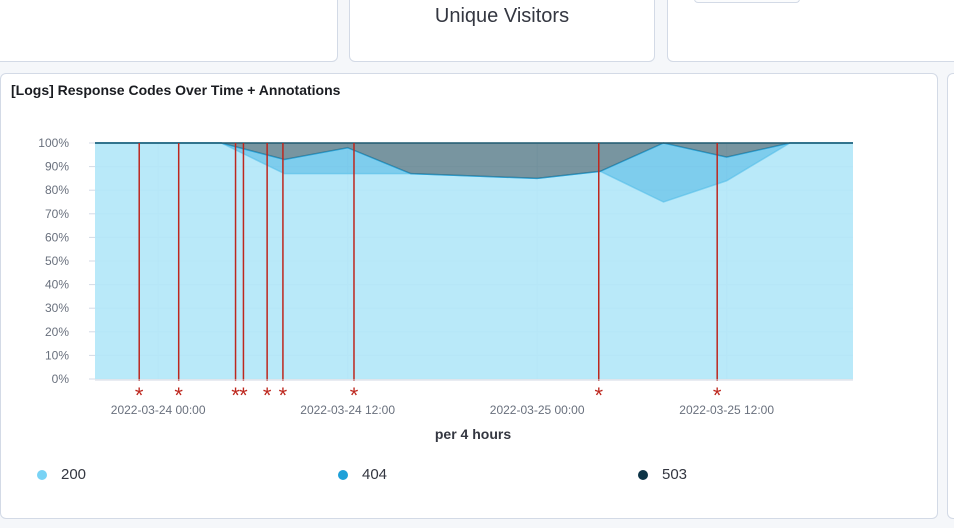 This screenshot has height=528, width=954. I want to click on legend-item-503: 503, so click(662, 474).